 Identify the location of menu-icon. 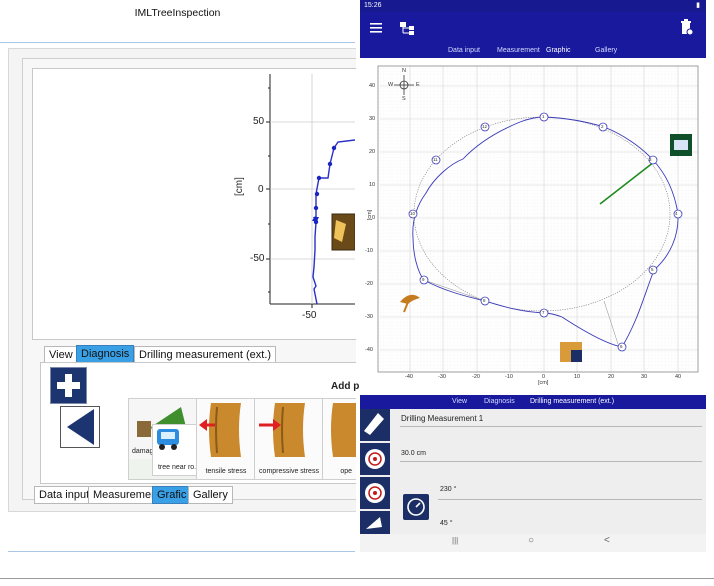
(377, 28).